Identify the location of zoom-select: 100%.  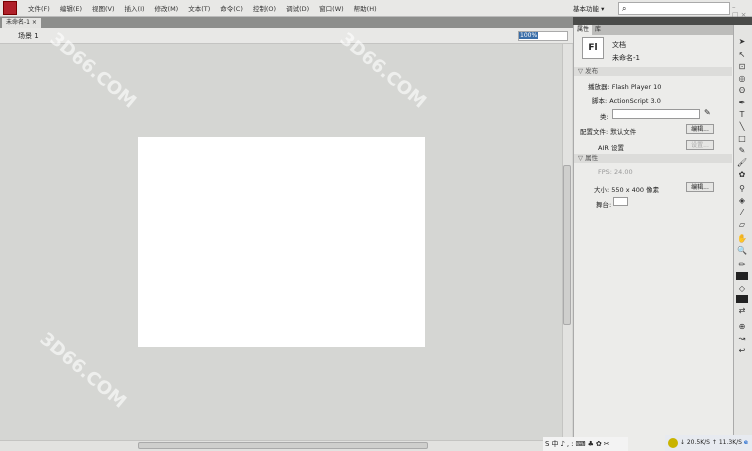
(543, 36).